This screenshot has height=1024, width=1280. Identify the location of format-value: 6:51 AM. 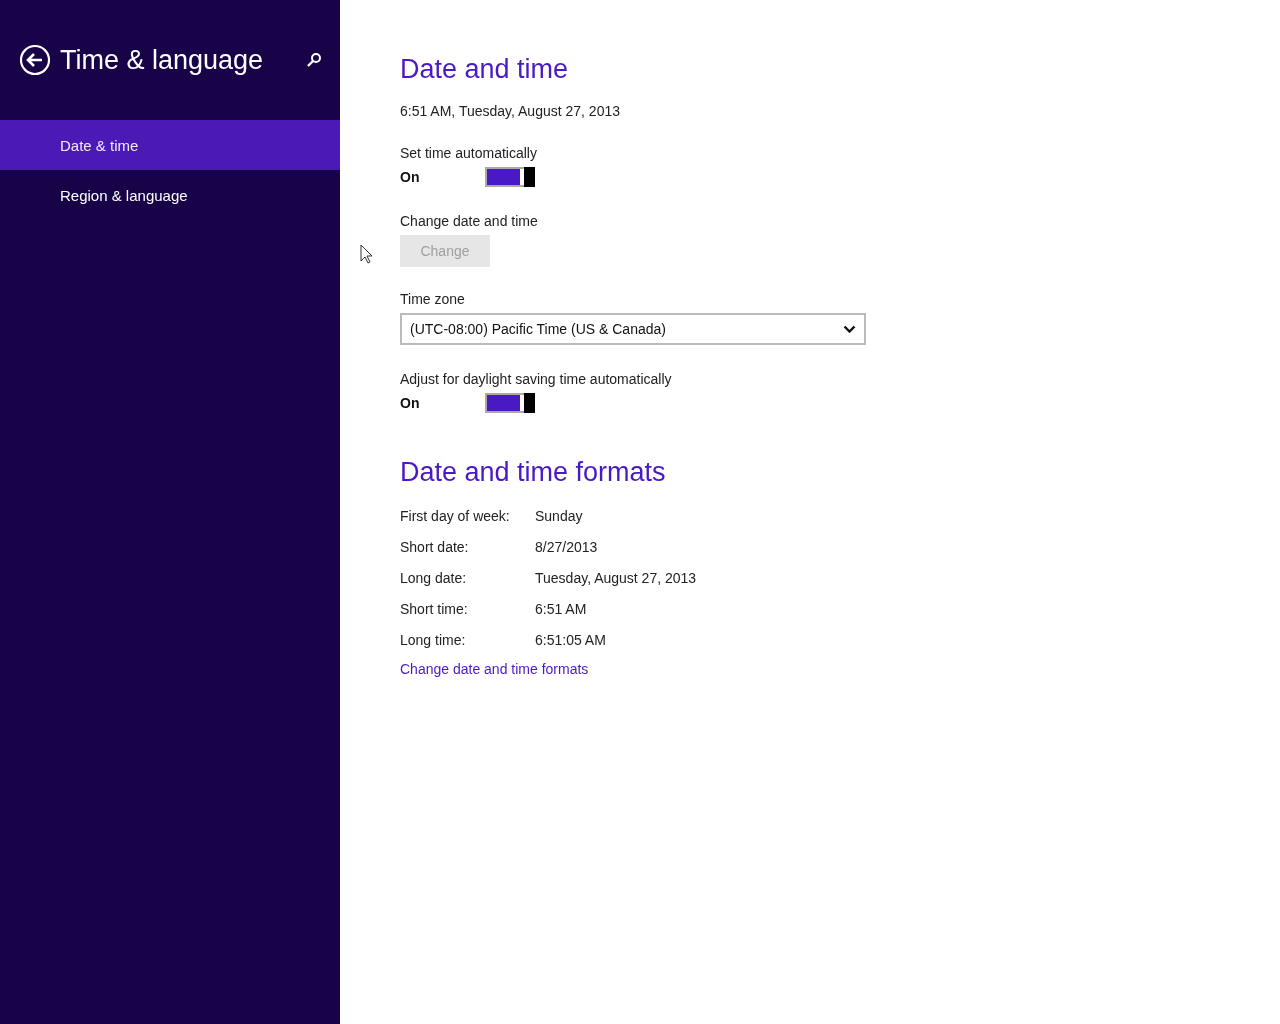
(561, 608).